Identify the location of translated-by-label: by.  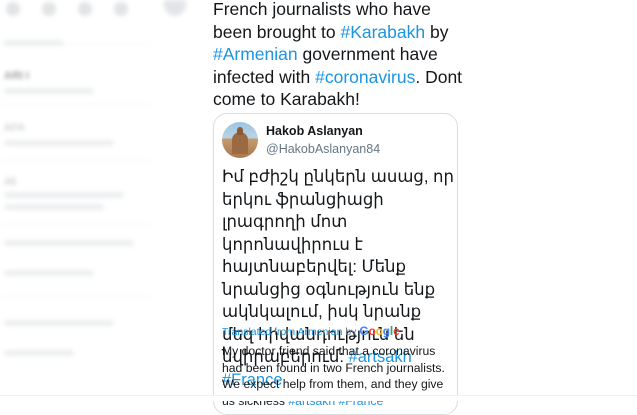
(351, 332).